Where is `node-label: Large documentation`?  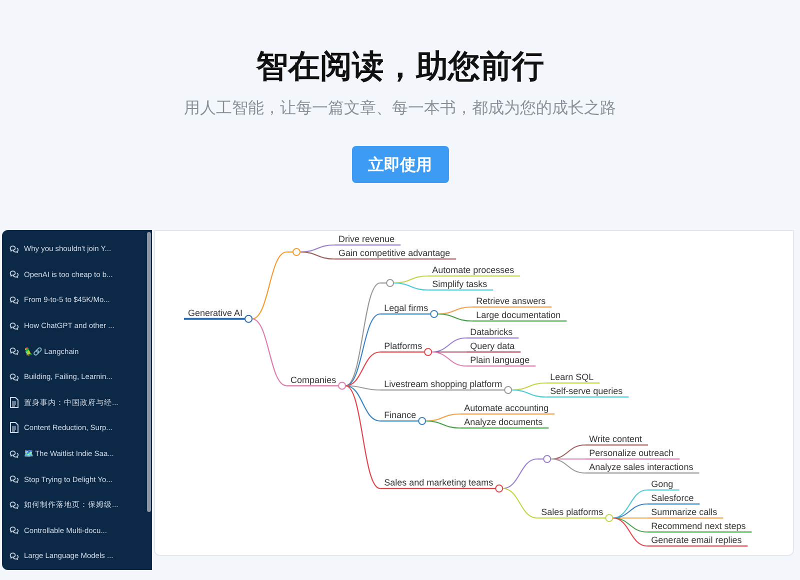
node-label: Large documentation is located at coordinates (518, 315).